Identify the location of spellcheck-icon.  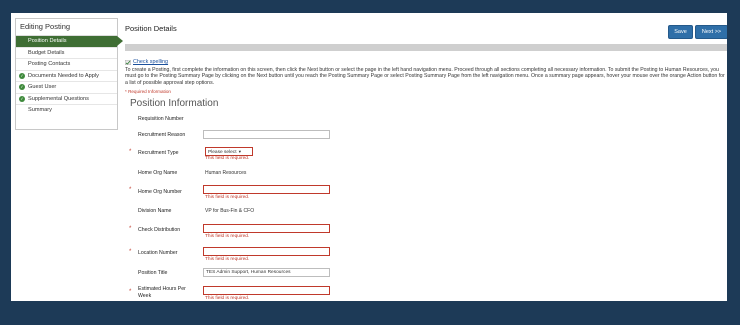
(128, 62).